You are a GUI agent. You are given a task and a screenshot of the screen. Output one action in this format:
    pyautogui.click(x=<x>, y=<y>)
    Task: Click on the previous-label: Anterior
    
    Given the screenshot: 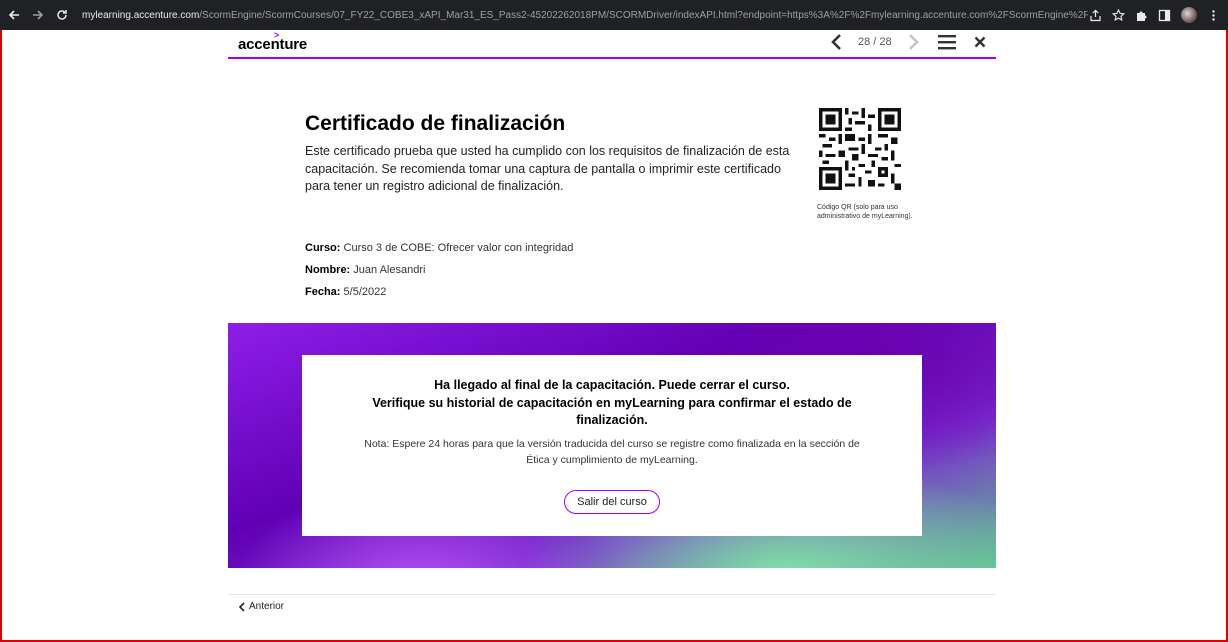 What is the action you would take?
    pyautogui.click(x=267, y=606)
    